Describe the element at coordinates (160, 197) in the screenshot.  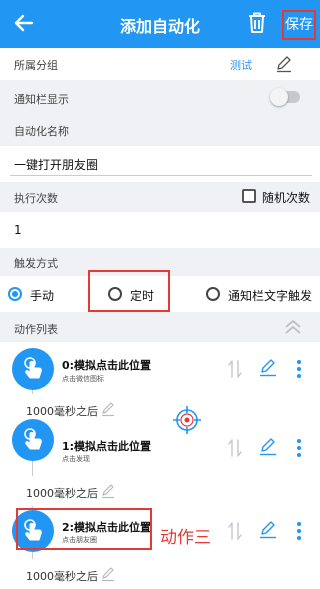
I see `exec-count-row: 执行次数 随机次数` at that location.